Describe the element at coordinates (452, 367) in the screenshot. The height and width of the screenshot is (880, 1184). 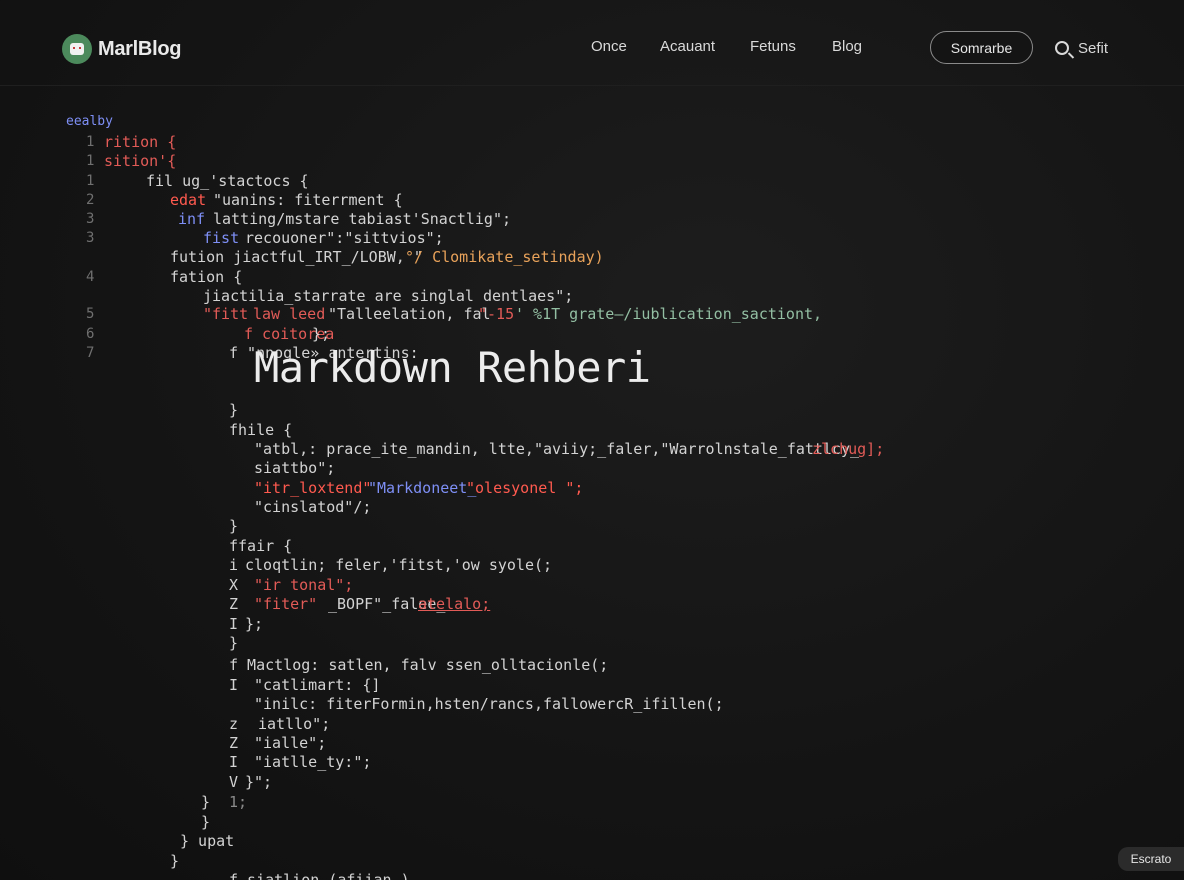
I see `page-title: Markdown Rehberi` at that location.